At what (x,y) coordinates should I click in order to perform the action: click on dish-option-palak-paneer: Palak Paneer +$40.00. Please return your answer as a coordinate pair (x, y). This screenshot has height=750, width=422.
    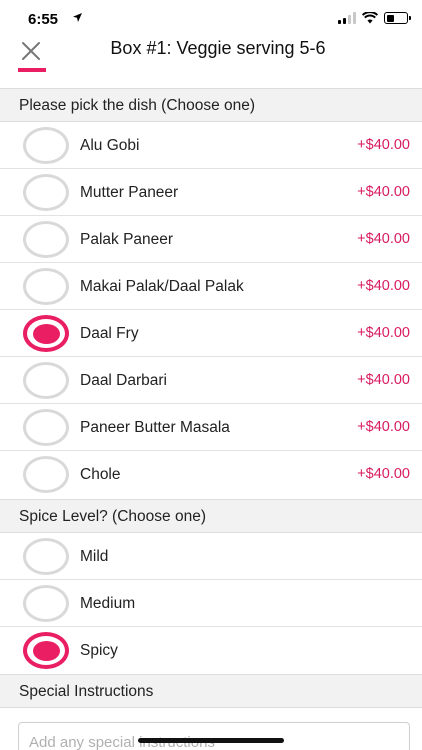
    Looking at the image, I should click on (211, 239).